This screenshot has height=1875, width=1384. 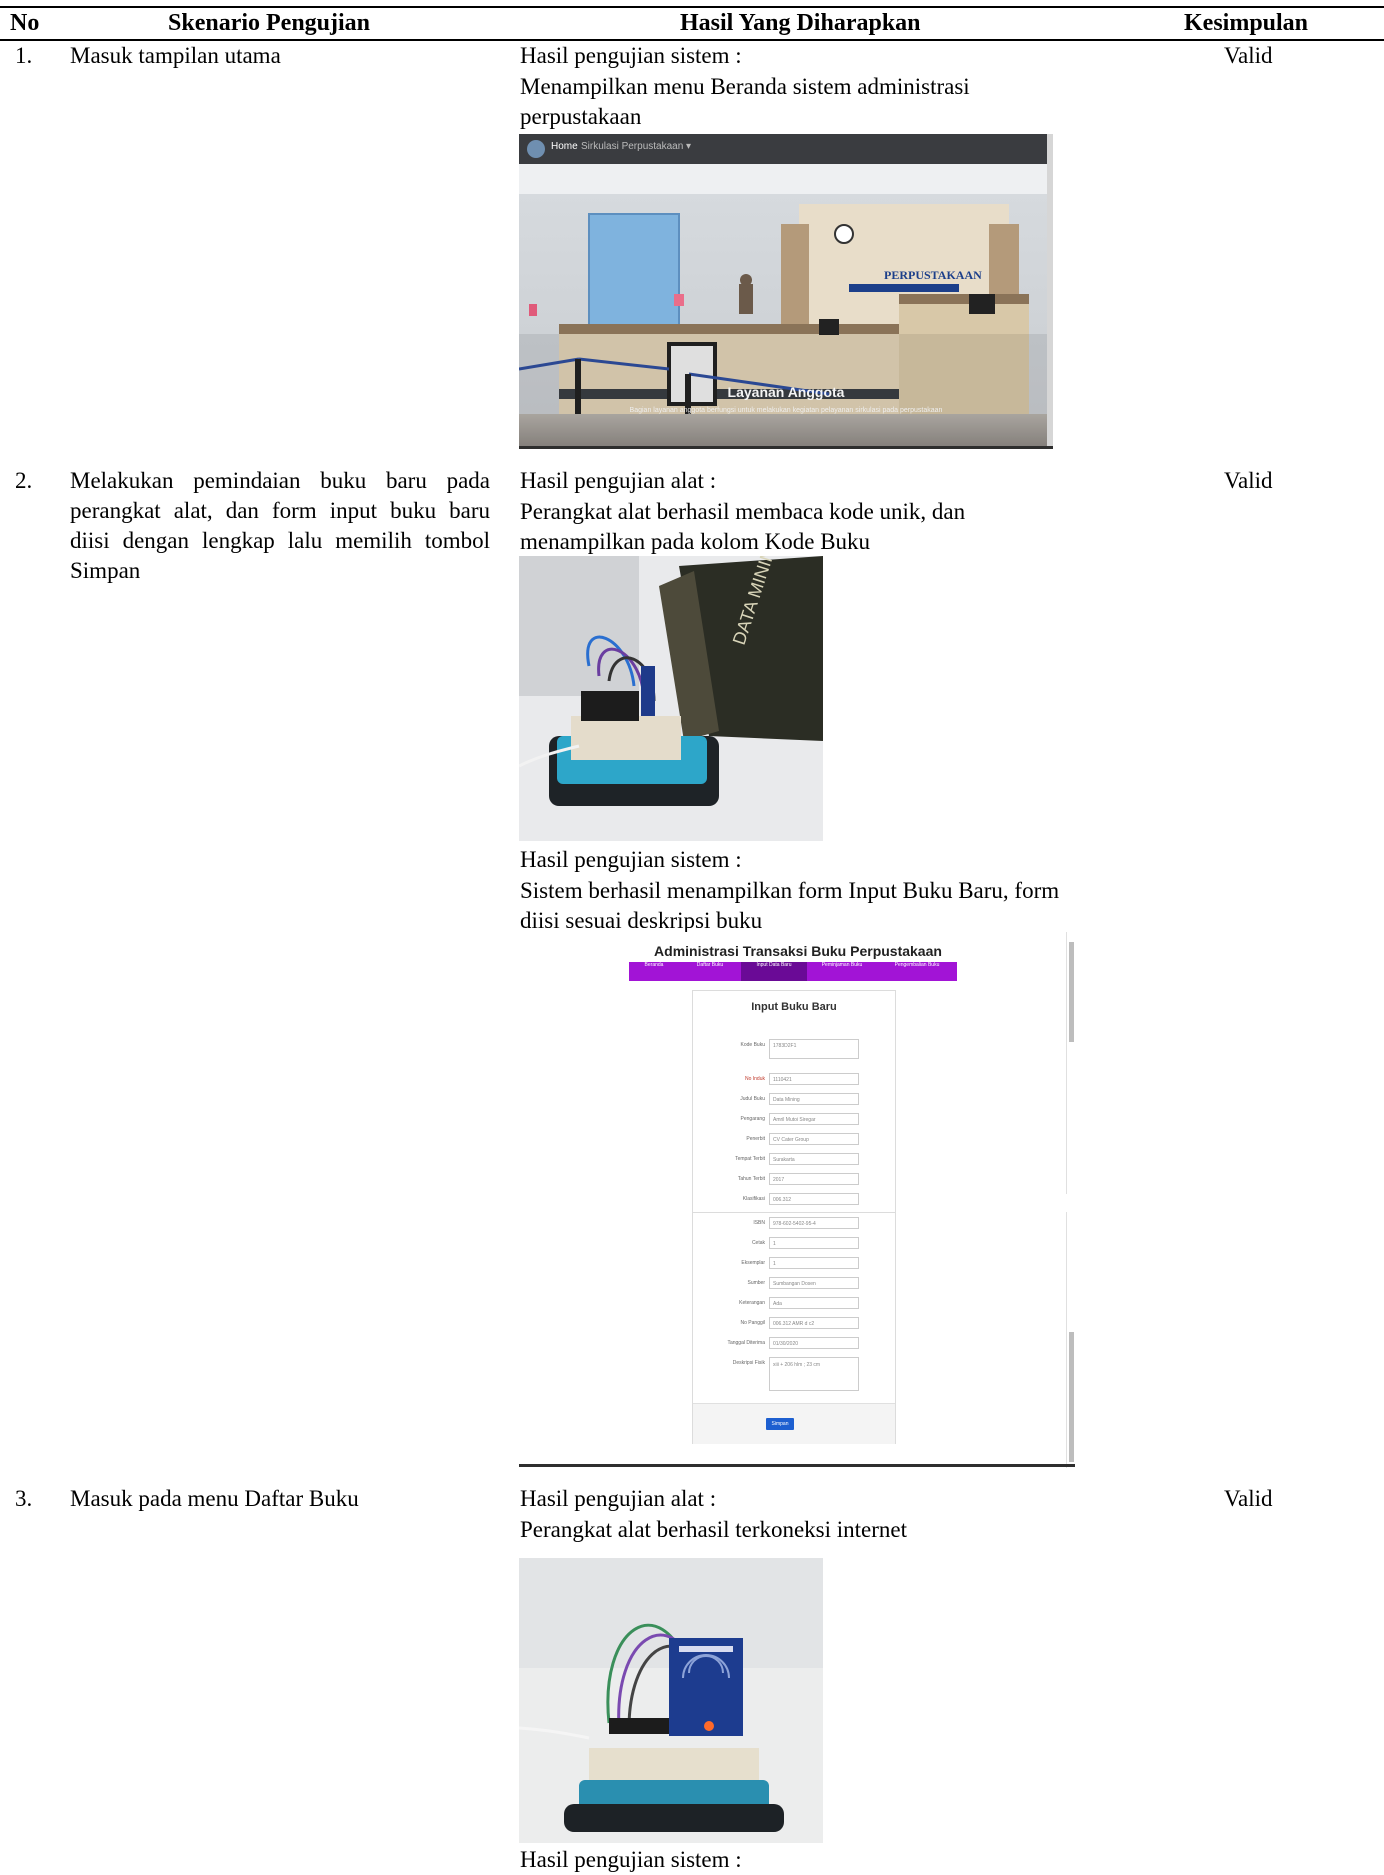 What do you see at coordinates (752, 1323) in the screenshot?
I see `field-label: No Panggil` at bounding box center [752, 1323].